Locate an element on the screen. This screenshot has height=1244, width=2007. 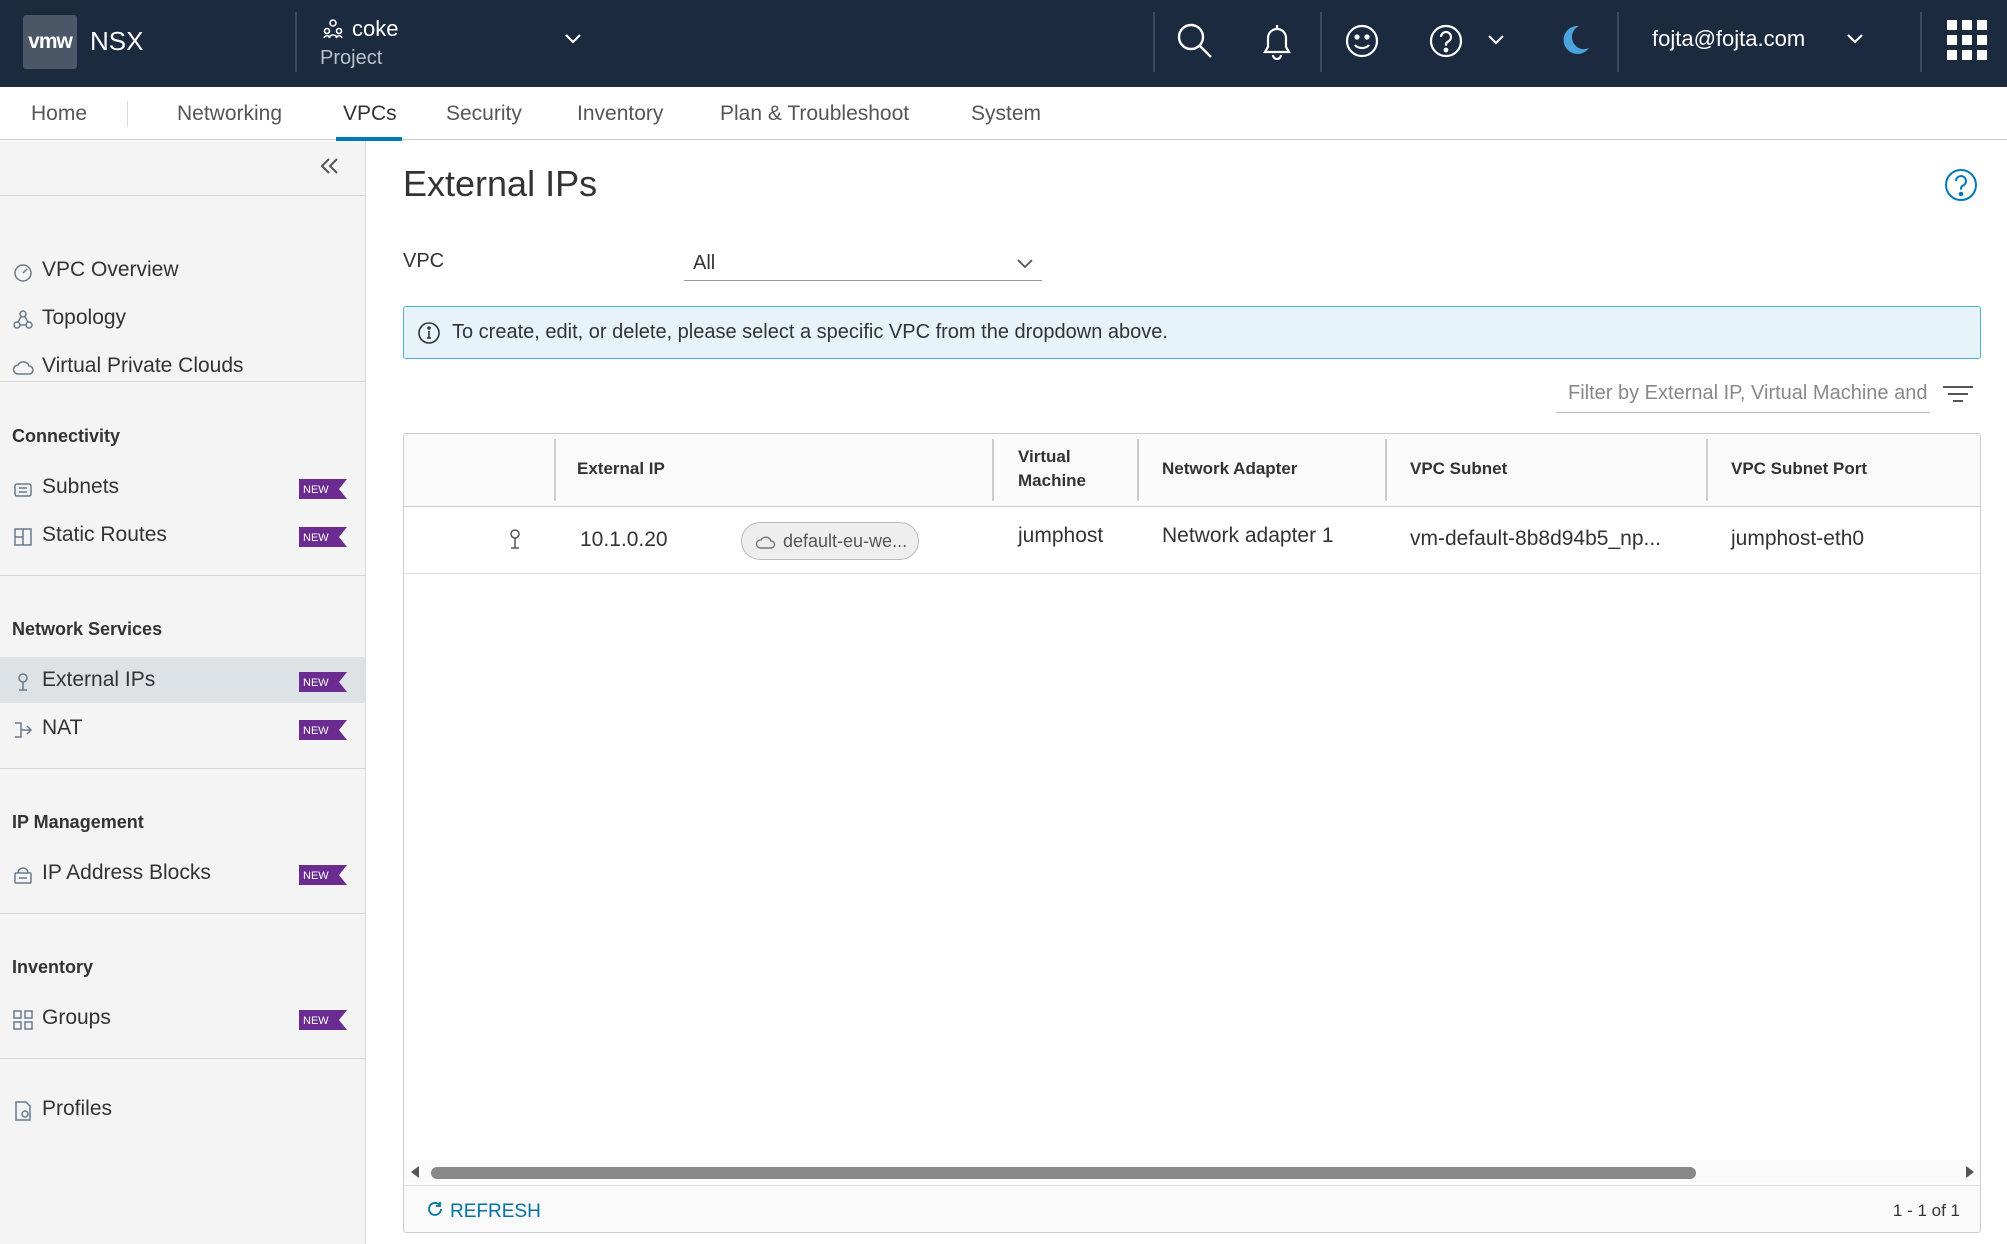
dark-mode-moon-icon is located at coordinates (1575, 43).